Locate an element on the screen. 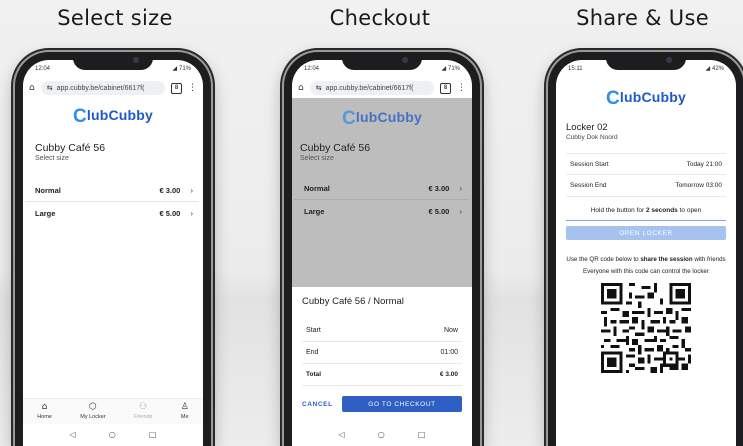  locker-title: Locker 02 is located at coordinates (587, 127).